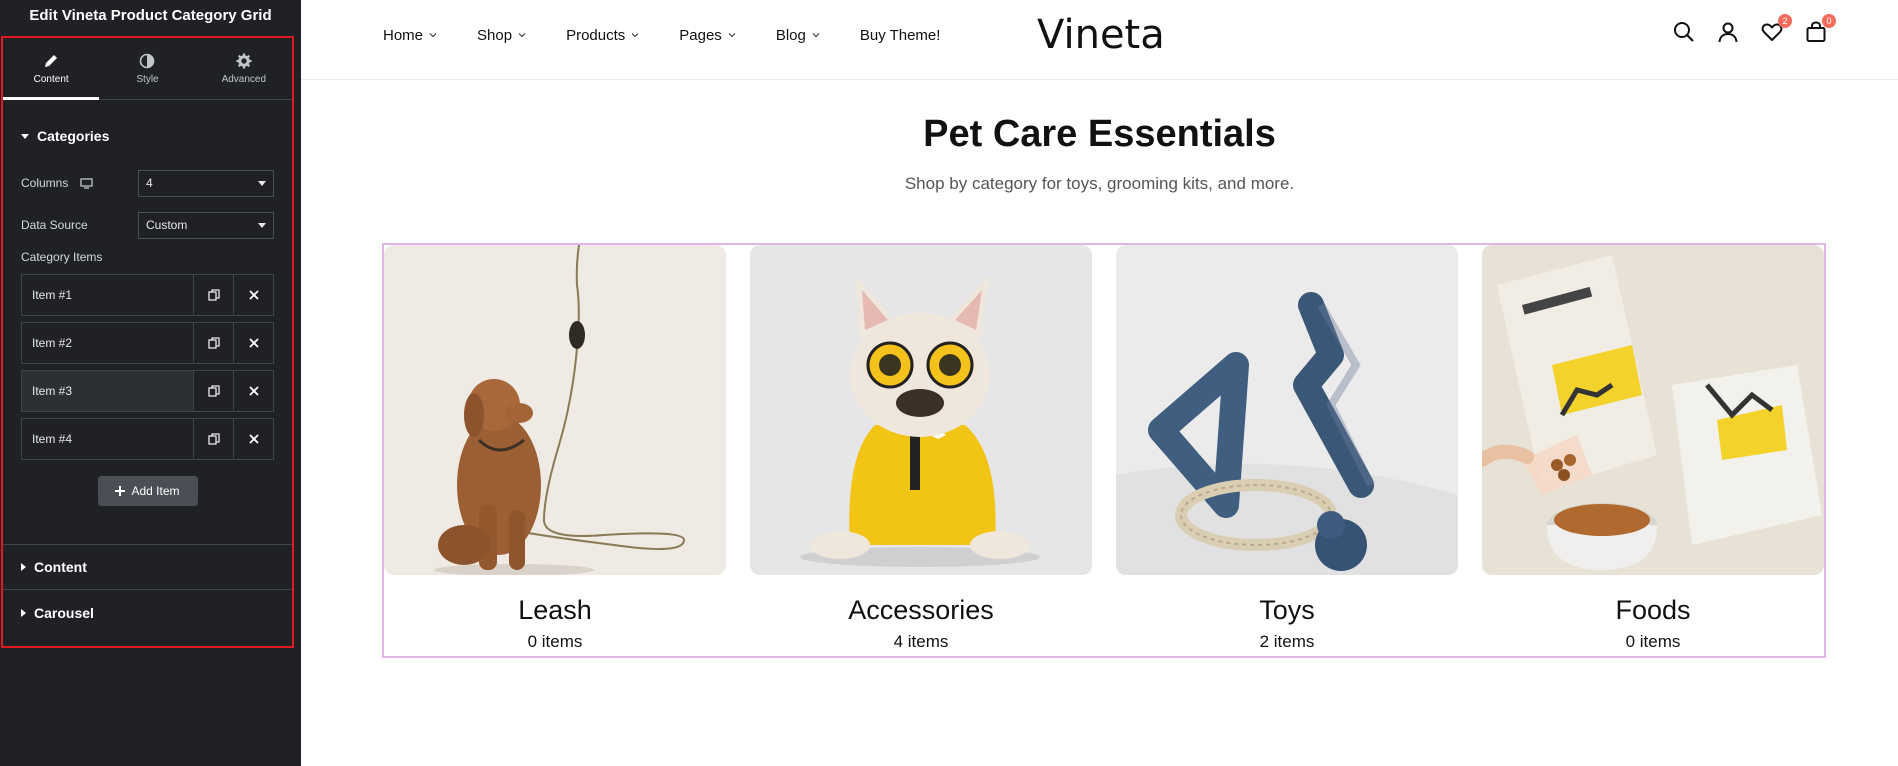  What do you see at coordinates (1785, 21) in the screenshot?
I see `wishlist-count-badge: 2` at bounding box center [1785, 21].